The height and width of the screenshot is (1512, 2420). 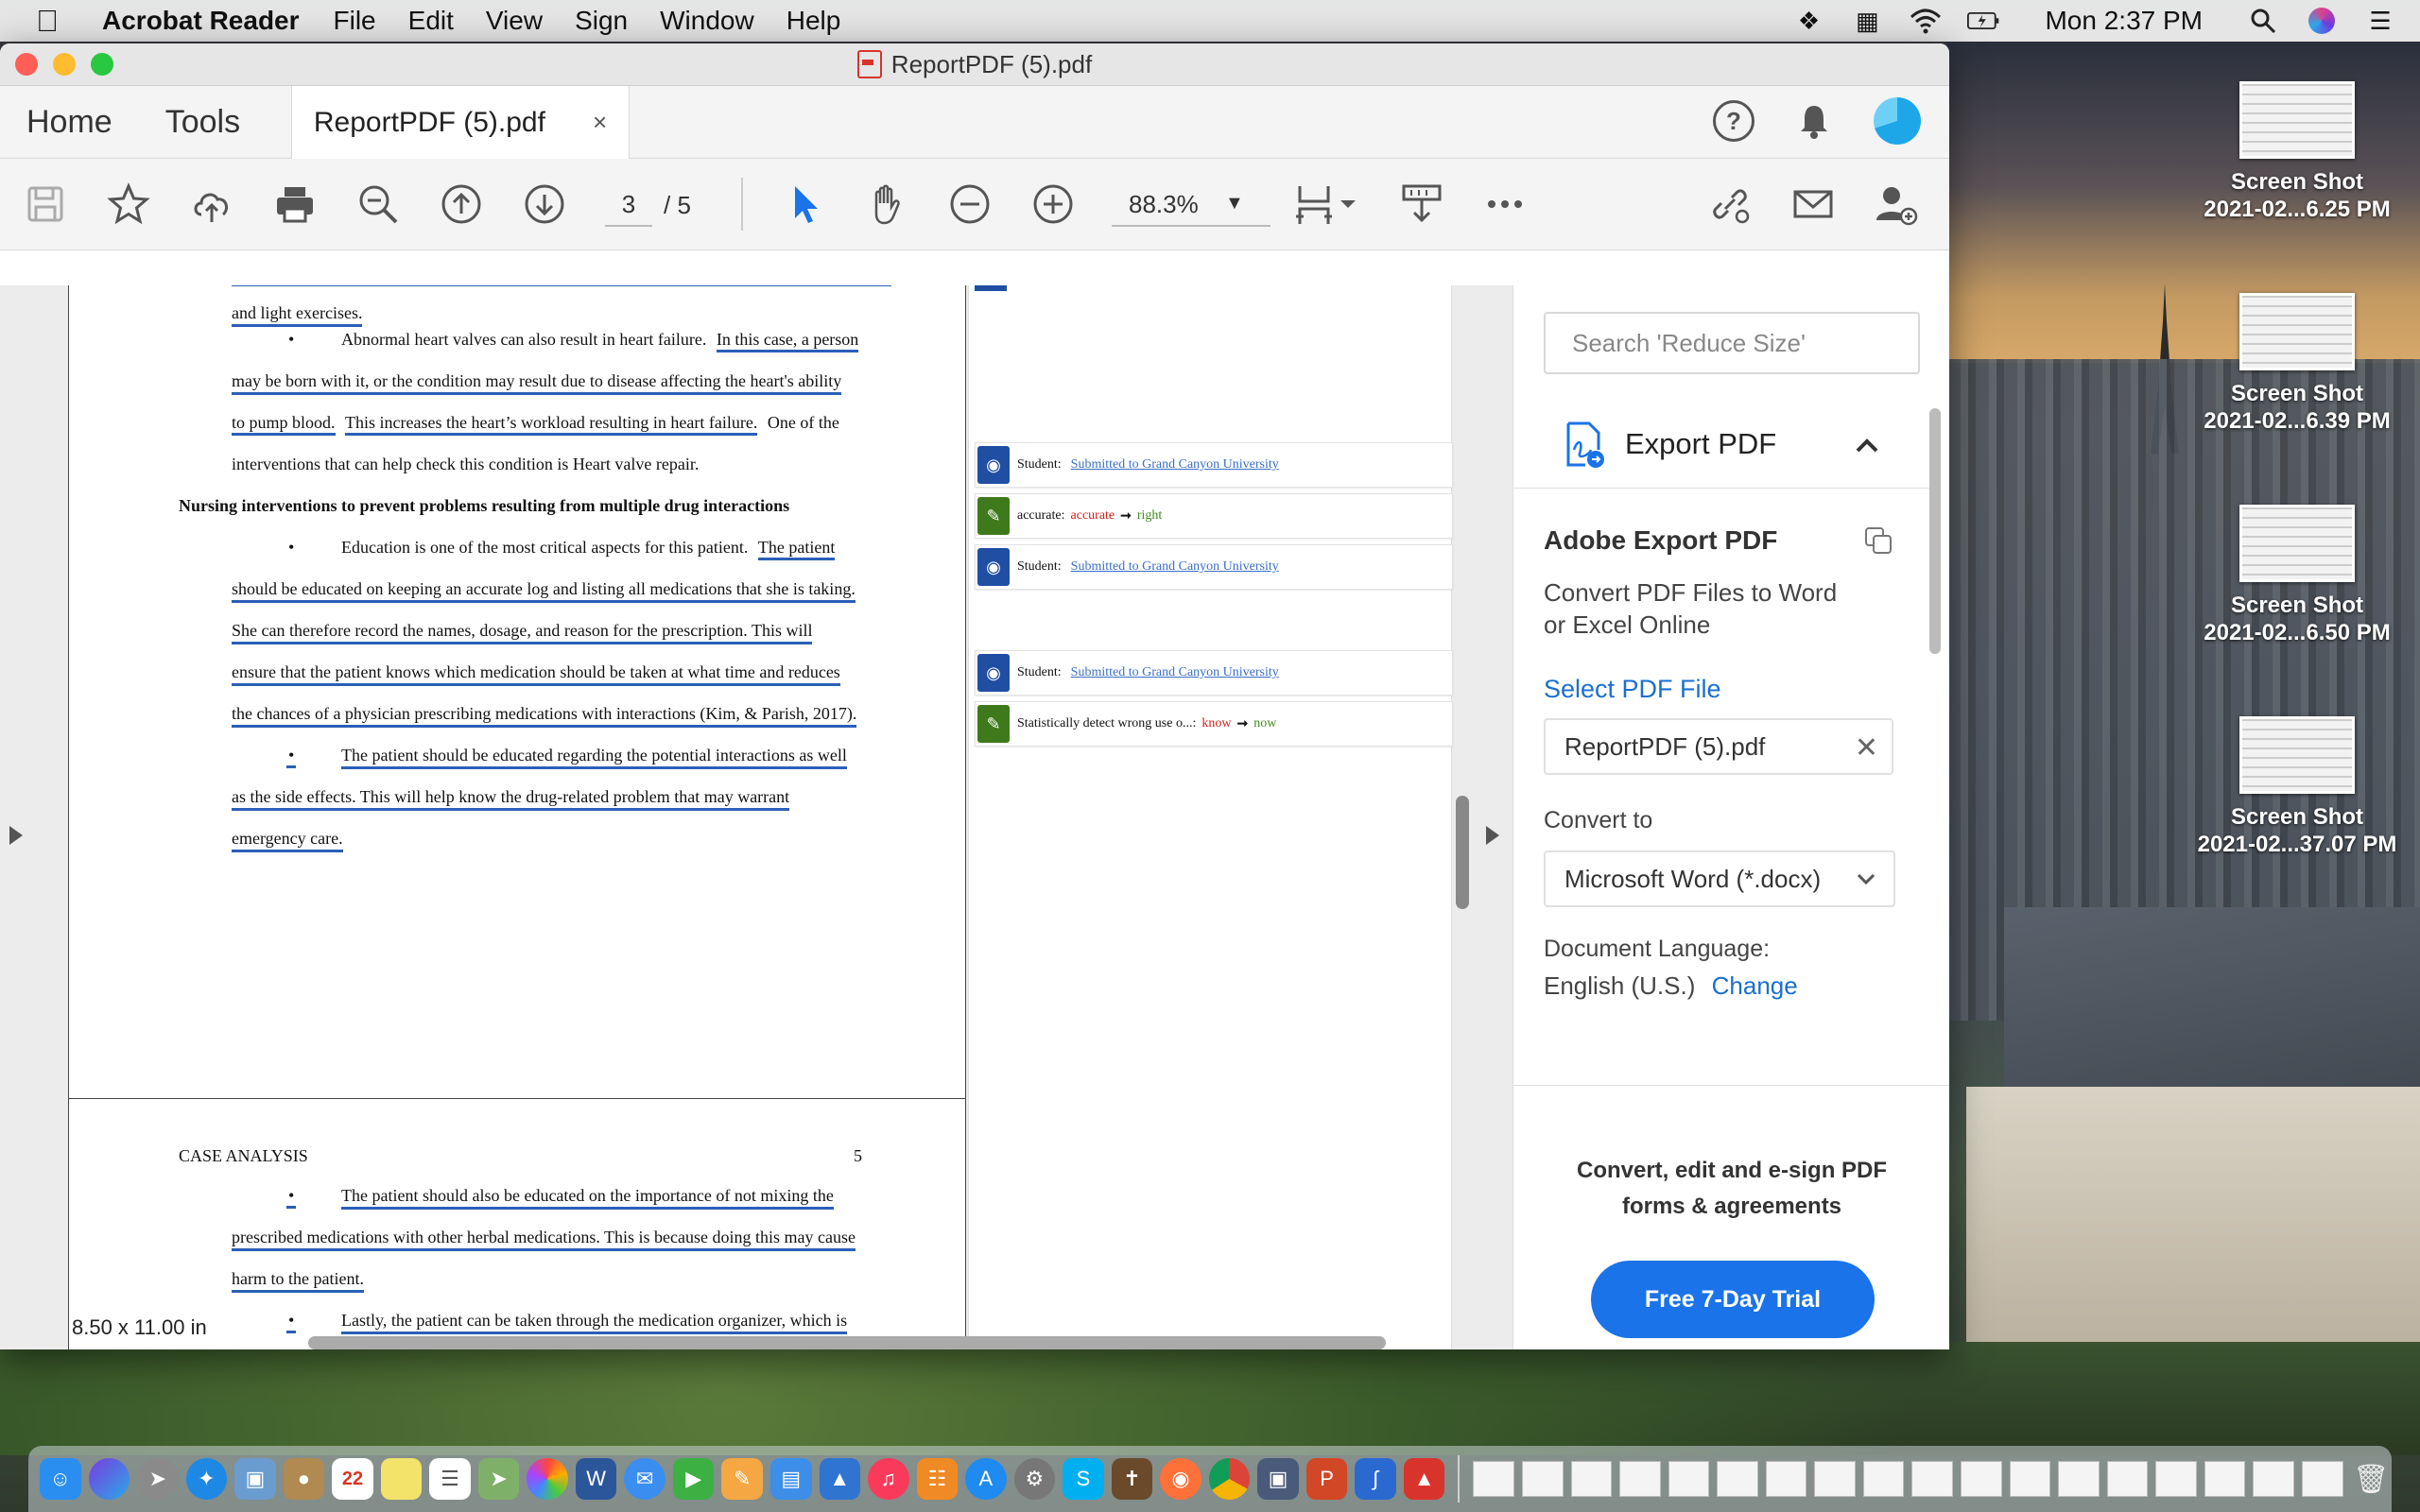 I want to click on menu-edit: Edit, so click(x=431, y=21).